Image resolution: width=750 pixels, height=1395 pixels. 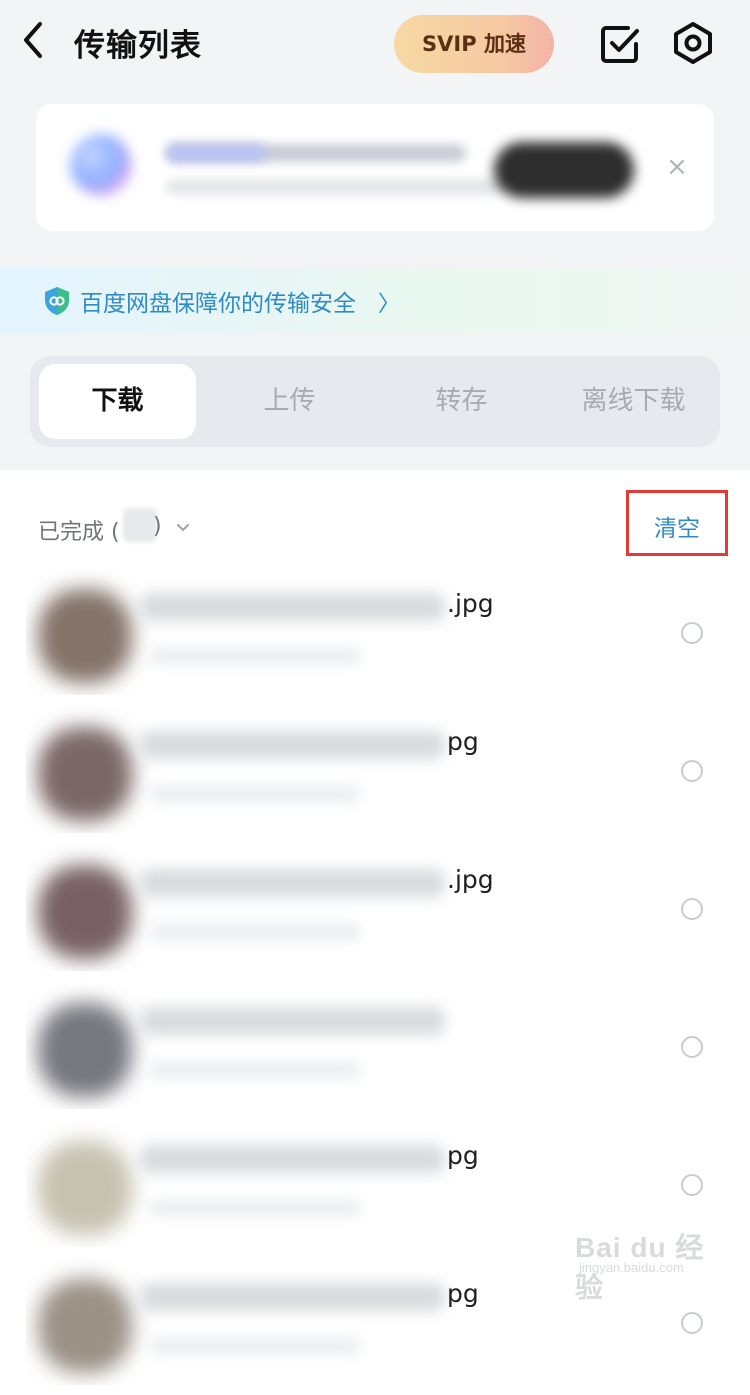 I want to click on transfer-tabs: 下载 上传 转存 离线下载, so click(x=375, y=401).